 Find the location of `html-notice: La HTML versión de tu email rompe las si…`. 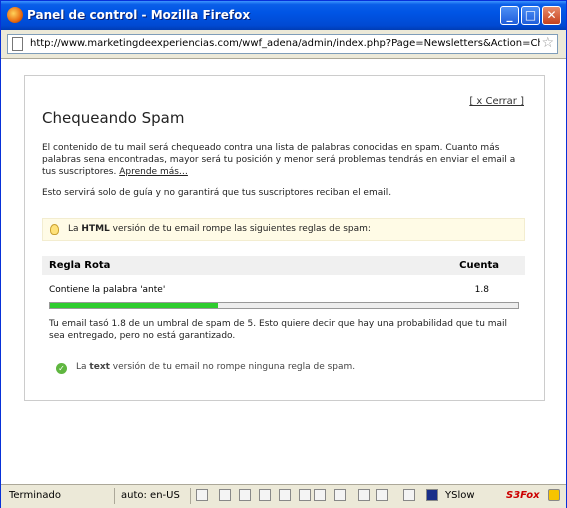

html-notice: La HTML versión de tu email rompe las si… is located at coordinates (283, 229).